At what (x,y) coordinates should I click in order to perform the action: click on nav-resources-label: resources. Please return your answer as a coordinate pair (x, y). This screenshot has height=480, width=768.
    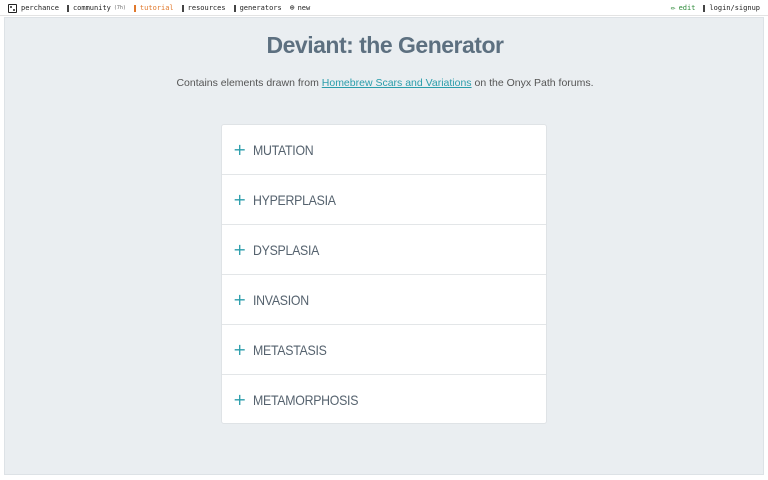
    Looking at the image, I should click on (206, 8).